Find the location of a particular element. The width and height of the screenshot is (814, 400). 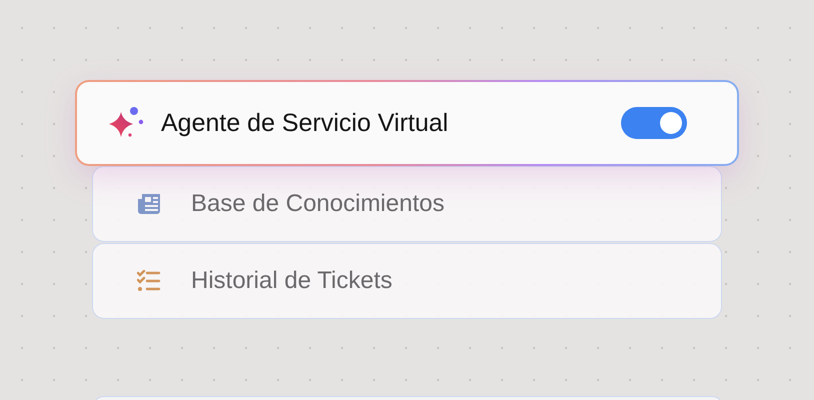

checklist-icon is located at coordinates (149, 281).